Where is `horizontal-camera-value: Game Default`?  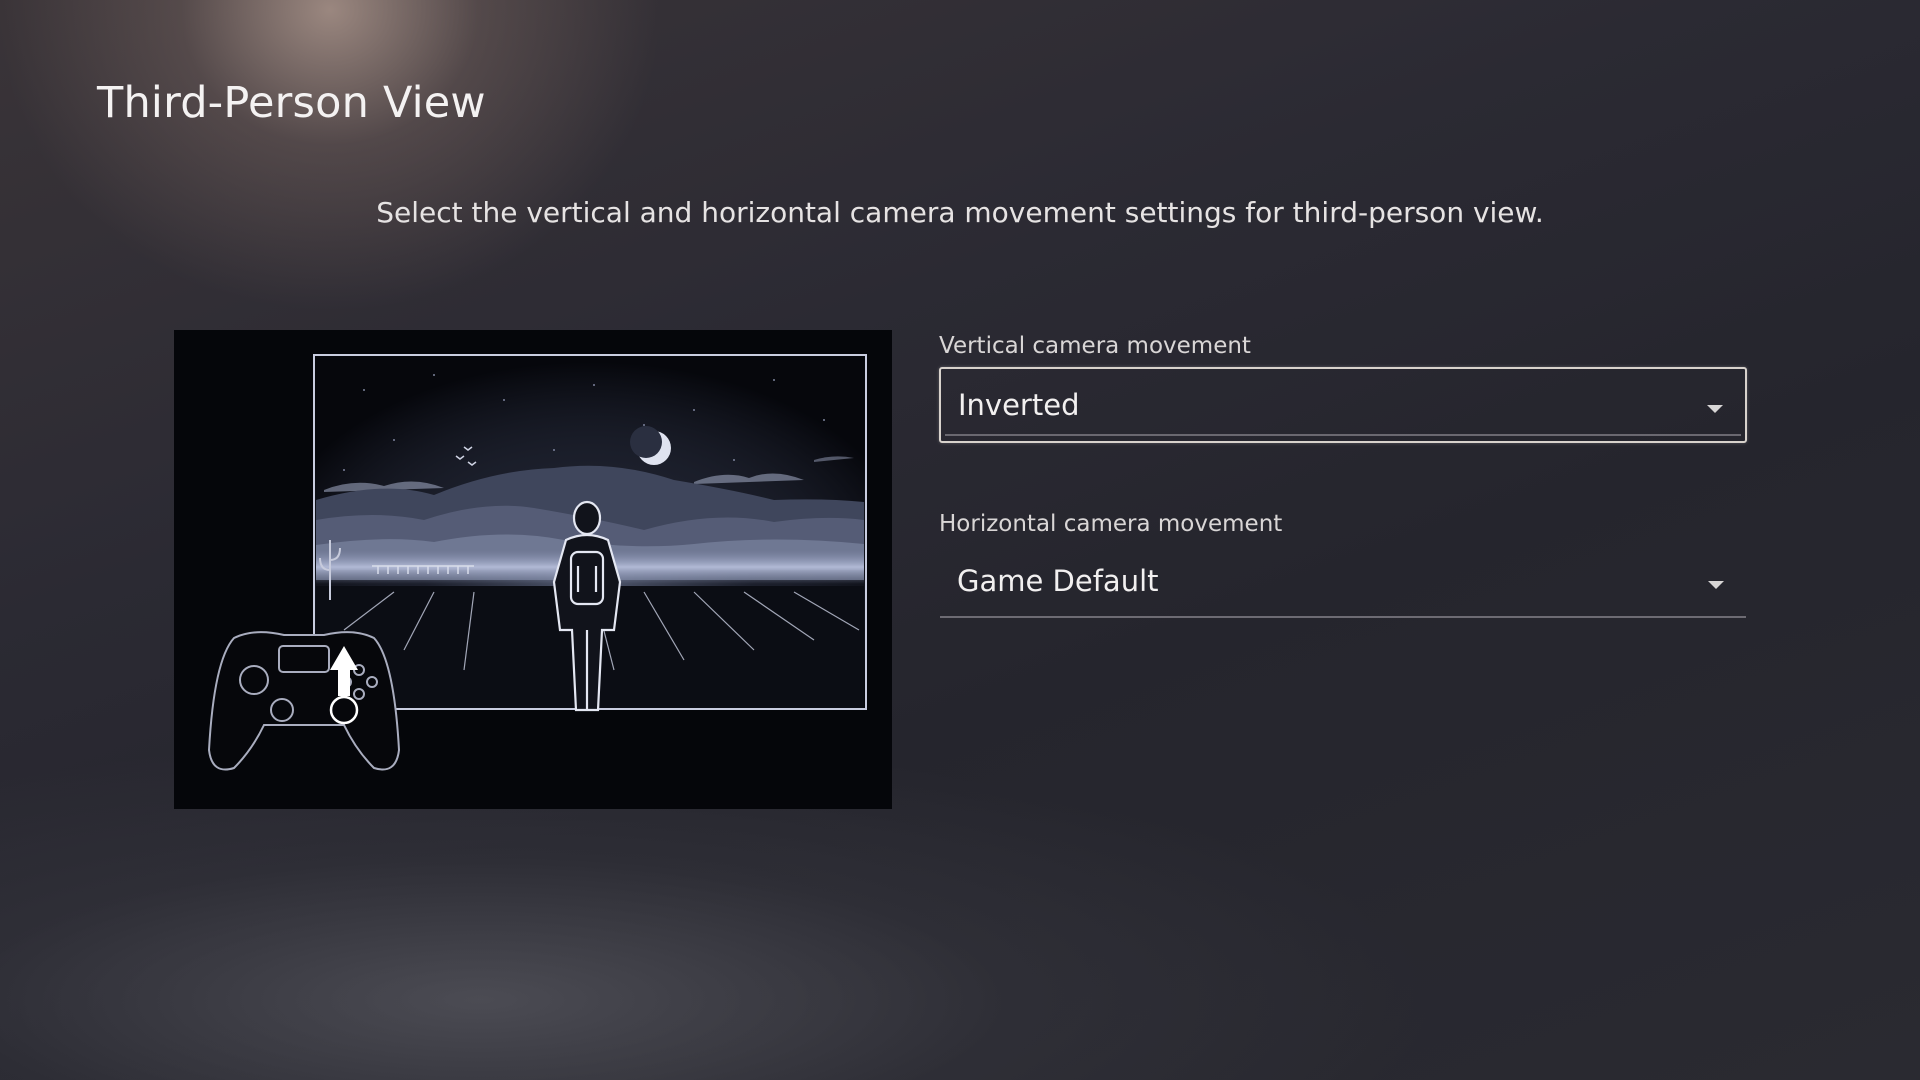 horizontal-camera-value: Game Default is located at coordinates (1058, 581).